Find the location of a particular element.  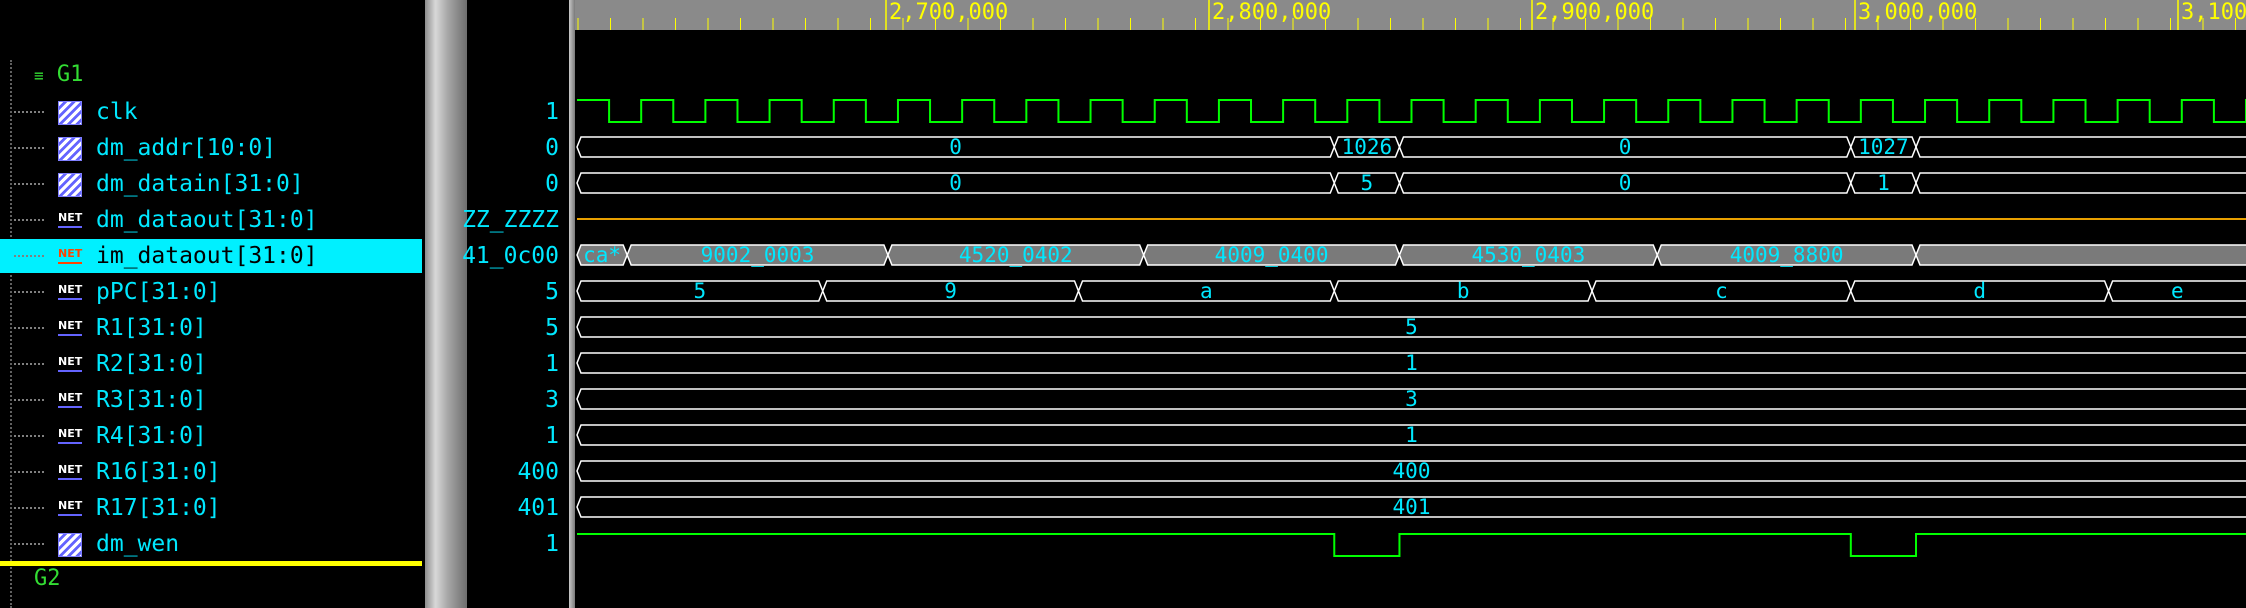

signal-name: dm_dataout[31:0] is located at coordinates (207, 220).